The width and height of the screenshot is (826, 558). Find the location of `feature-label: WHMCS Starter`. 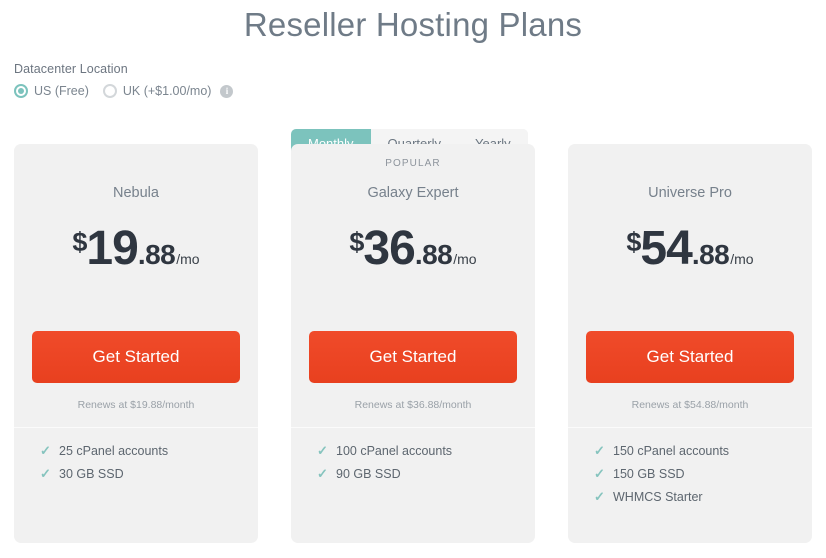

feature-label: WHMCS Starter is located at coordinates (658, 497).